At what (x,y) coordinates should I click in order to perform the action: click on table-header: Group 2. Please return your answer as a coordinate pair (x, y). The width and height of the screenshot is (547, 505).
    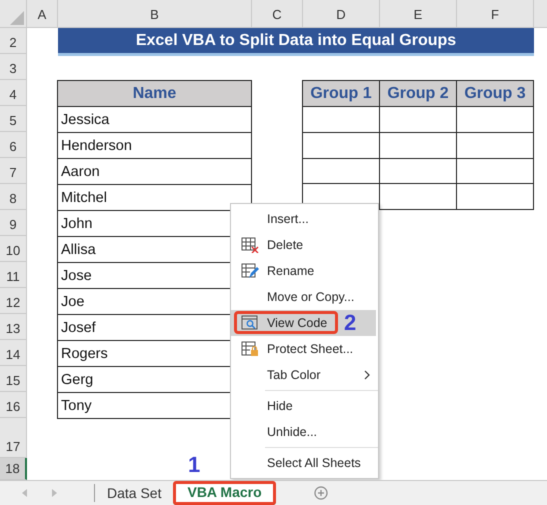
    Looking at the image, I should click on (418, 93).